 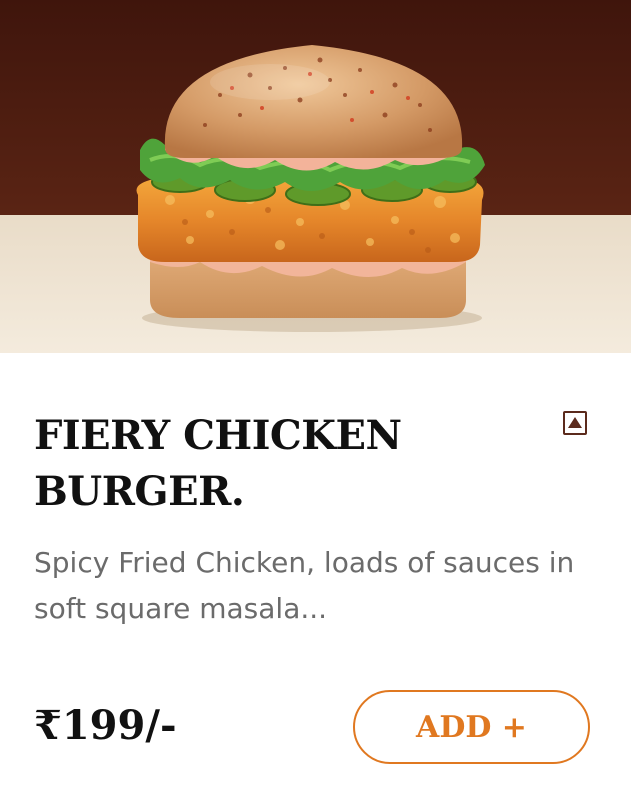 I want to click on non-veg-icon, so click(x=575, y=423).